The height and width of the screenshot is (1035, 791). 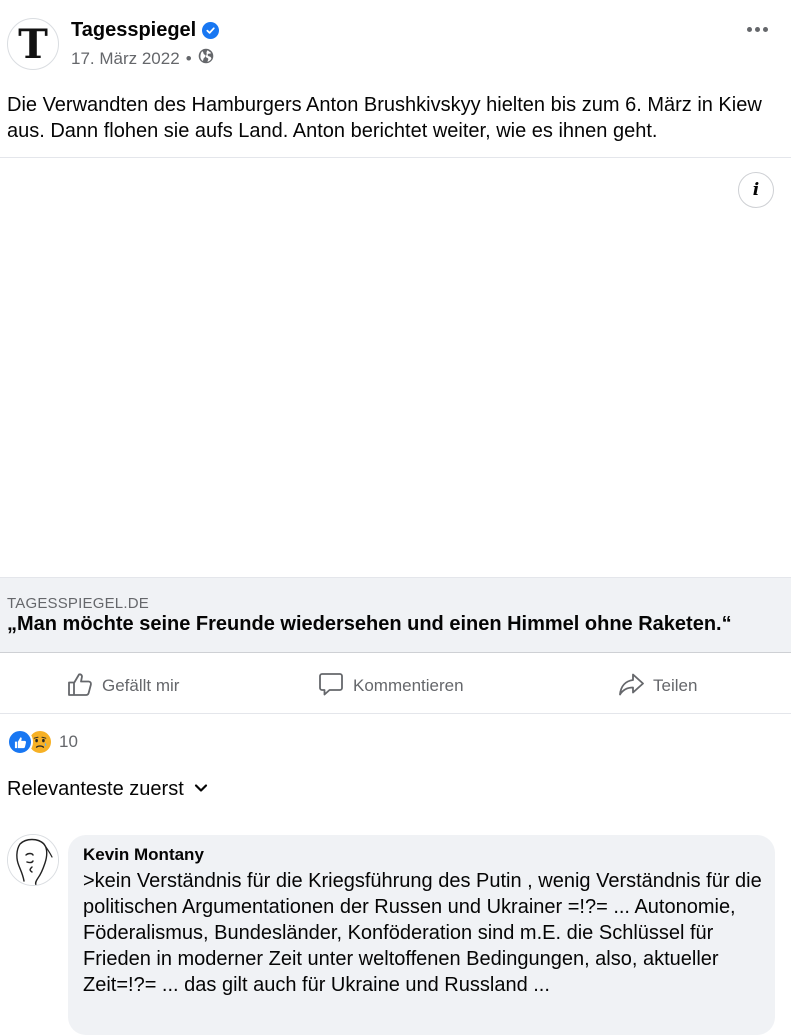 I want to click on reactions-summary: 10, so click(x=42, y=742).